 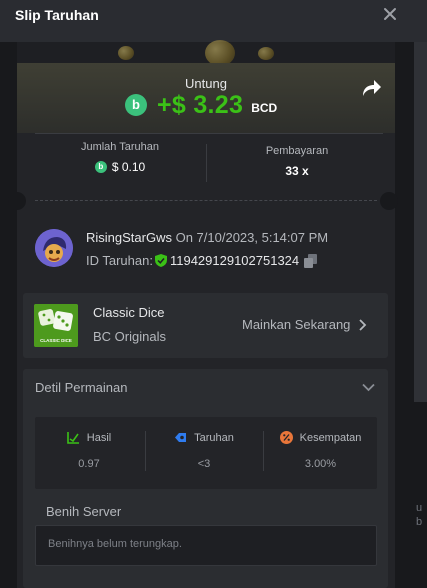 I want to click on bet-id-line: ID Taruhan: 119429129102751324, so click(x=202, y=260).